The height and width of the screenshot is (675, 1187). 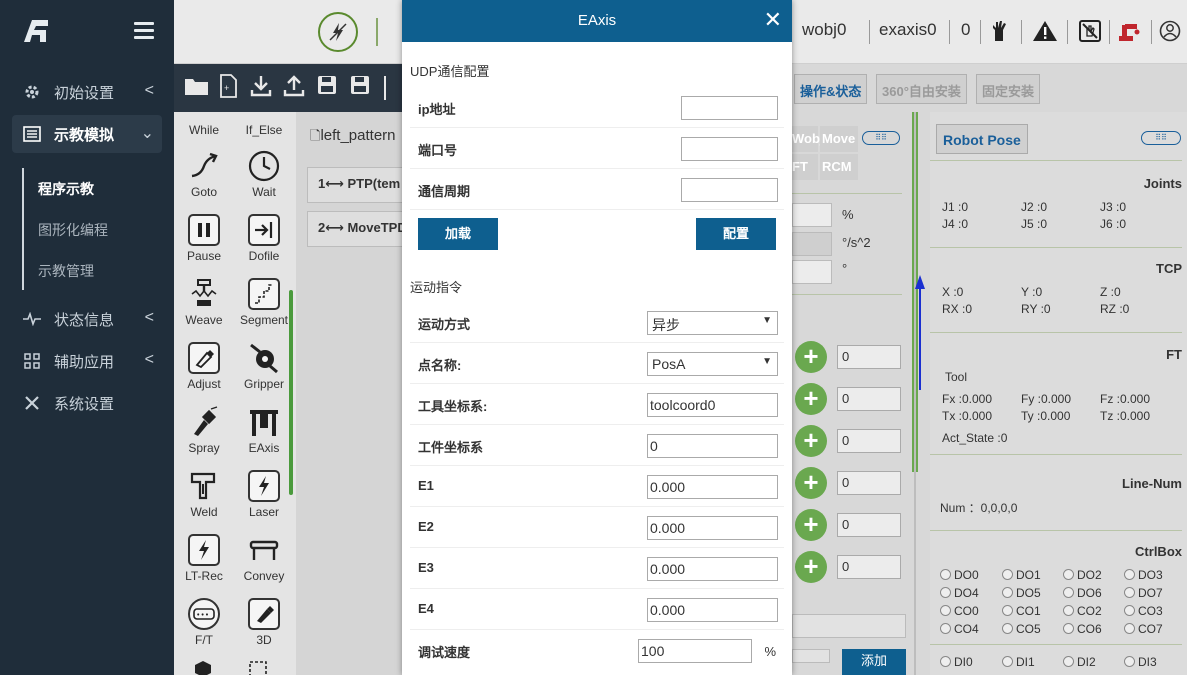 What do you see at coordinates (258, 667) in the screenshot?
I see `frame-icon` at bounding box center [258, 667].